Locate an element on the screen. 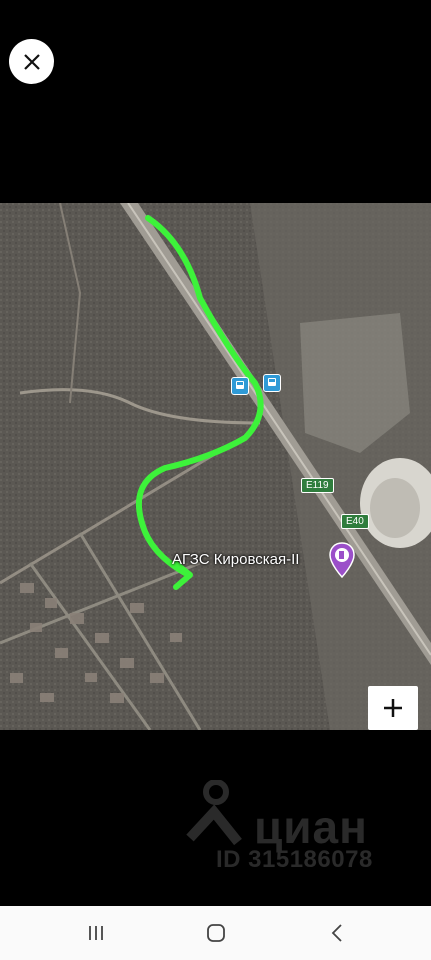  listing-id-text: ID 315186078 is located at coordinates (294, 859).